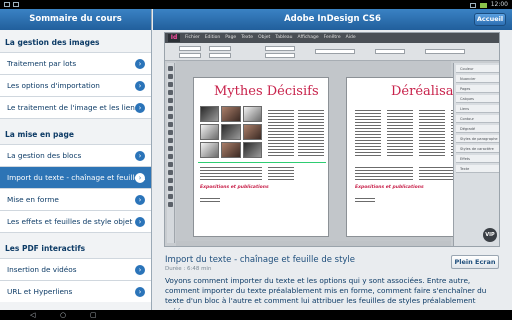 The width and height of the screenshot is (512, 320). What do you see at coordinates (477, 69) in the screenshot?
I see `panel-row: Couleur` at bounding box center [477, 69].